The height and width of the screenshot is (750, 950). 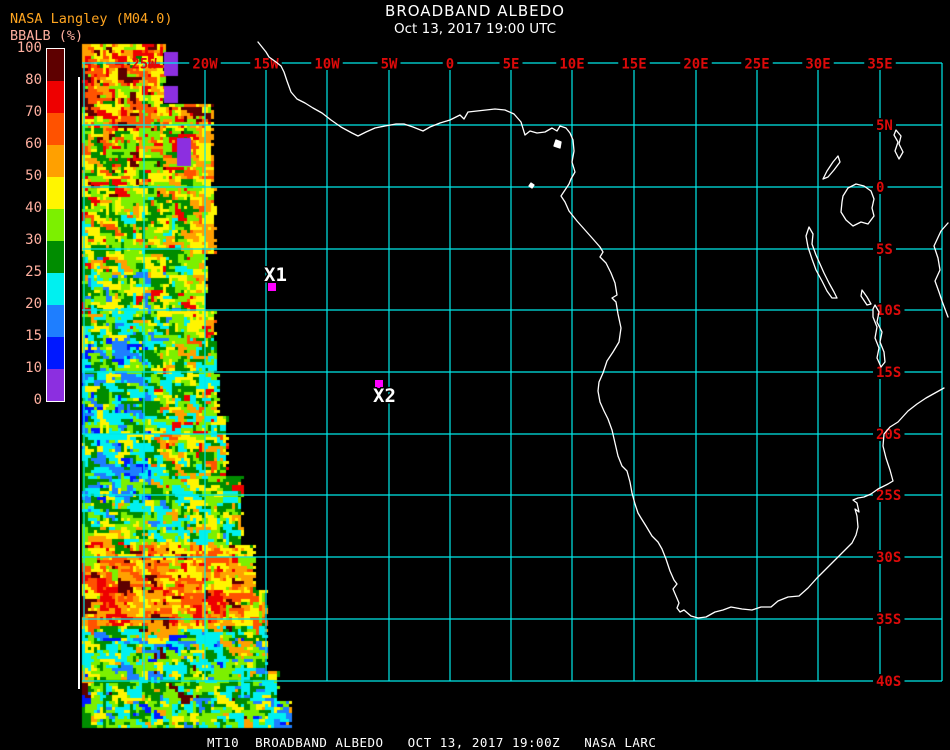 I want to click on lake-tanganyika, so click(x=821, y=262).